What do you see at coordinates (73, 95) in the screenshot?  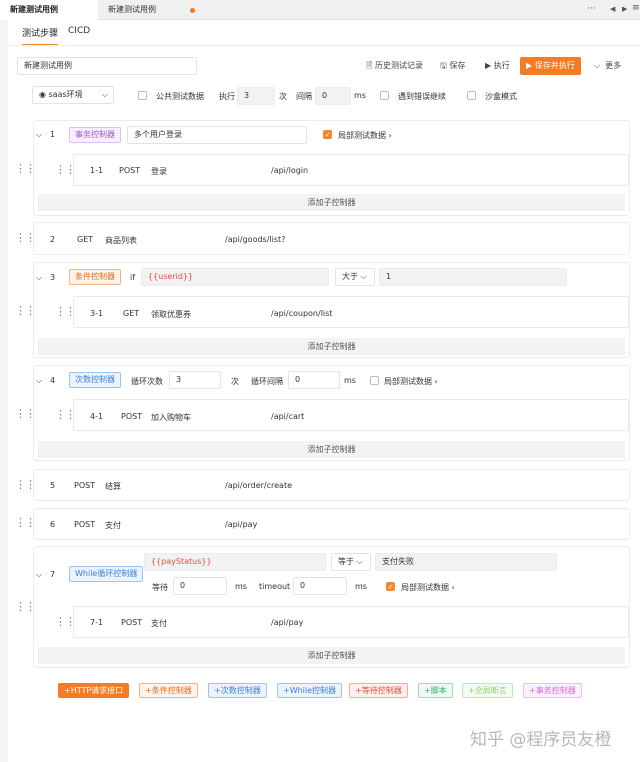 I see `env-select: ◉ saas环境 ⌵` at bounding box center [73, 95].